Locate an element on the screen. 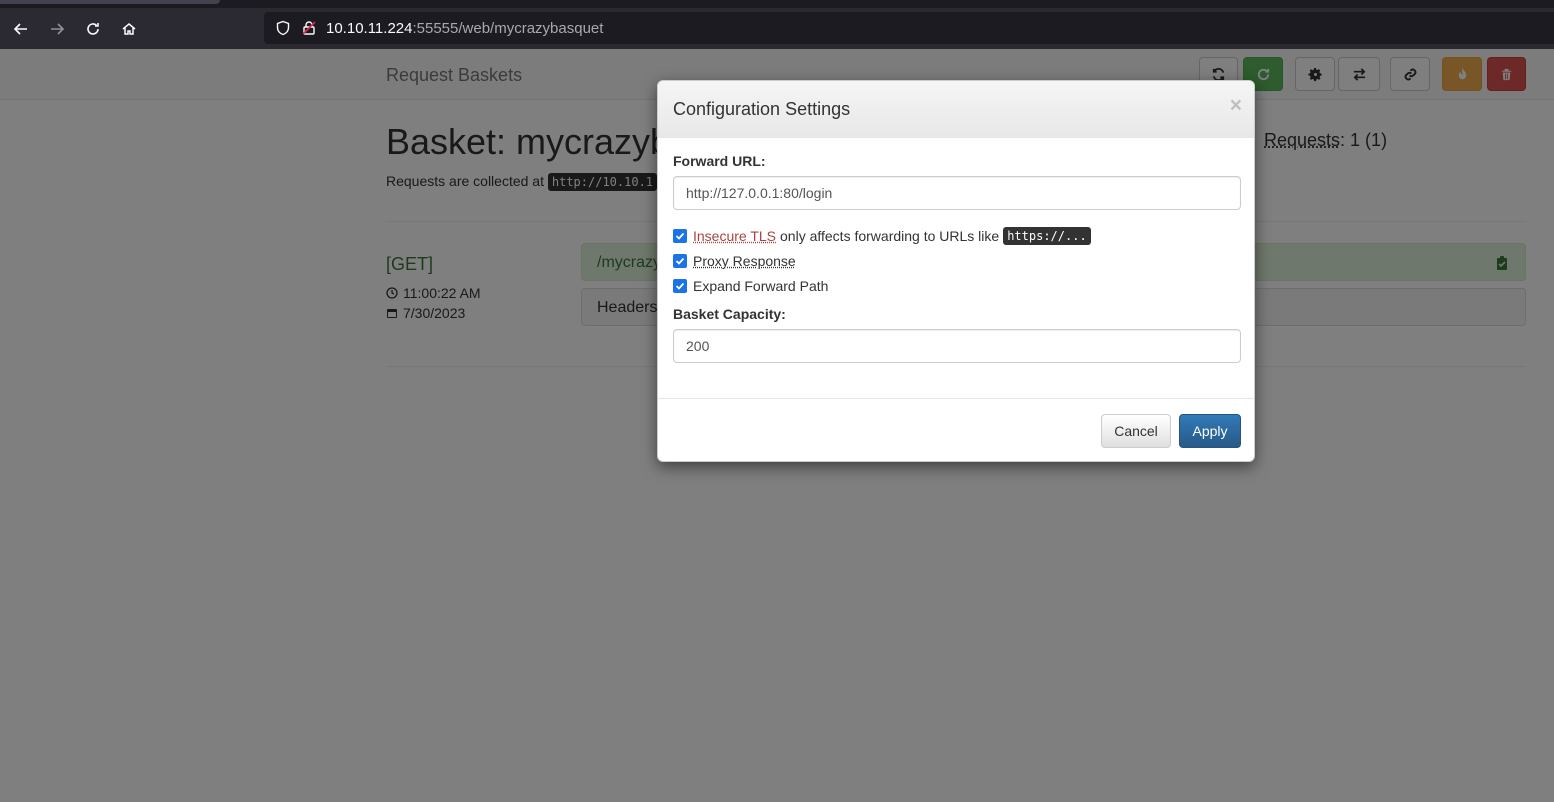 This screenshot has height=802, width=1554. basket-capacity-input is located at coordinates (957, 346).